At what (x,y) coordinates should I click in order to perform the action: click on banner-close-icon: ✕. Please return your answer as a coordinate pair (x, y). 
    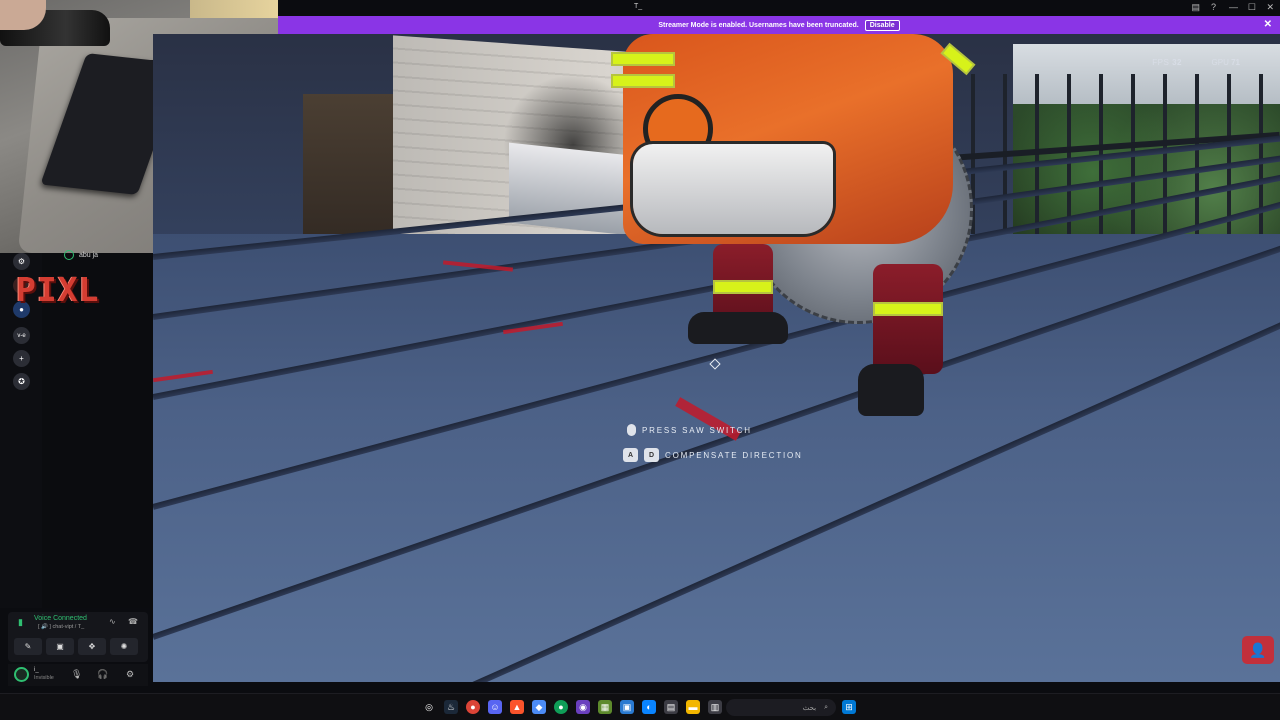
    Looking at the image, I should click on (1268, 24).